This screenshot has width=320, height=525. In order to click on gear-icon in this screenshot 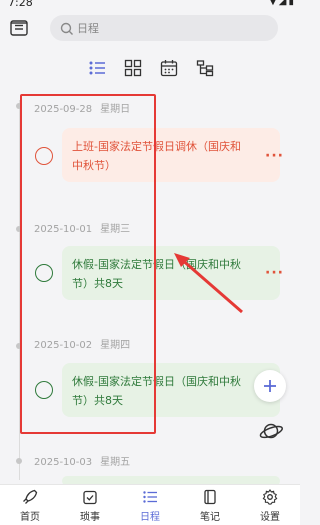, I will do `click(270, 497)`.